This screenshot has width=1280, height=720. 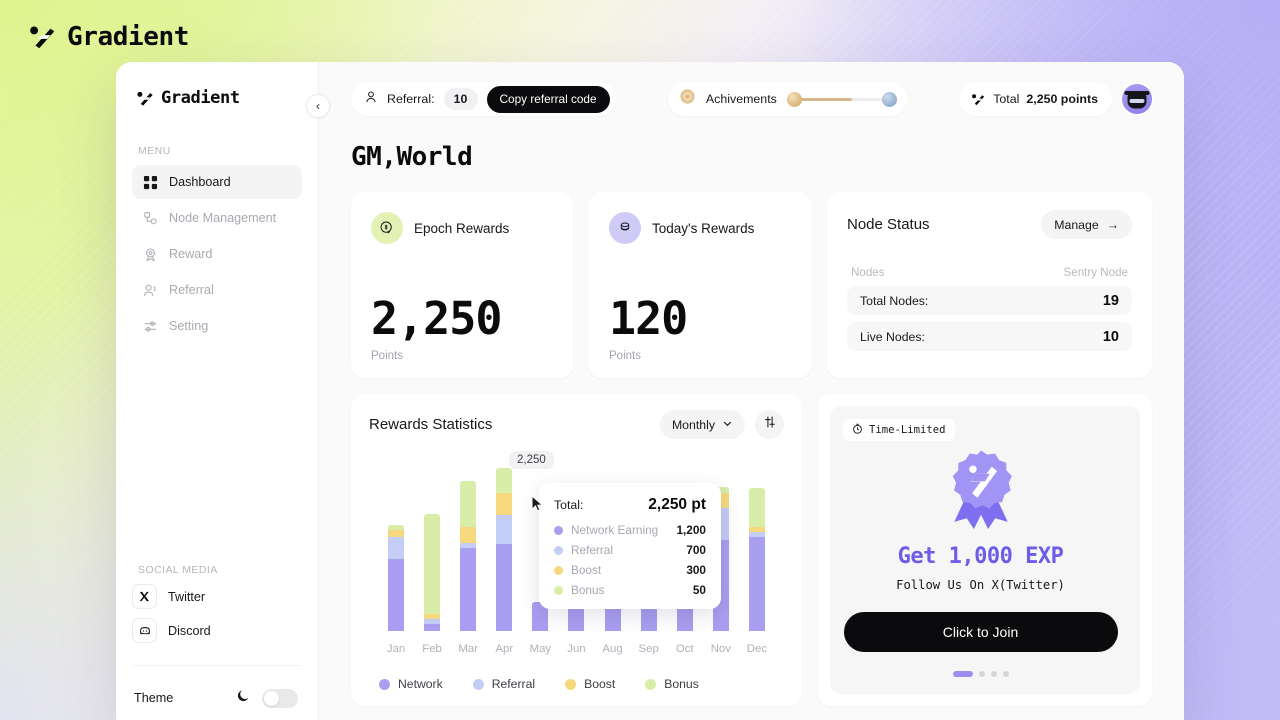 I want to click on todays-rewards-card: Today's Rewards 120 Points, so click(x=700, y=285).